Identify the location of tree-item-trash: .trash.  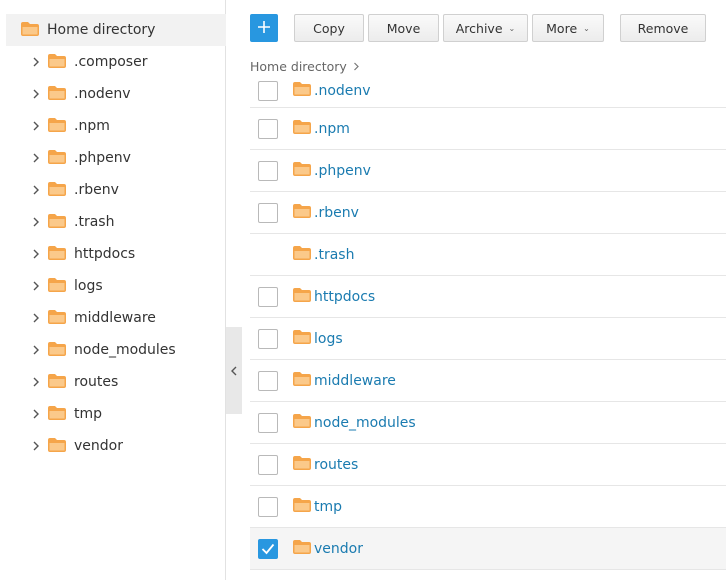
(72, 222).